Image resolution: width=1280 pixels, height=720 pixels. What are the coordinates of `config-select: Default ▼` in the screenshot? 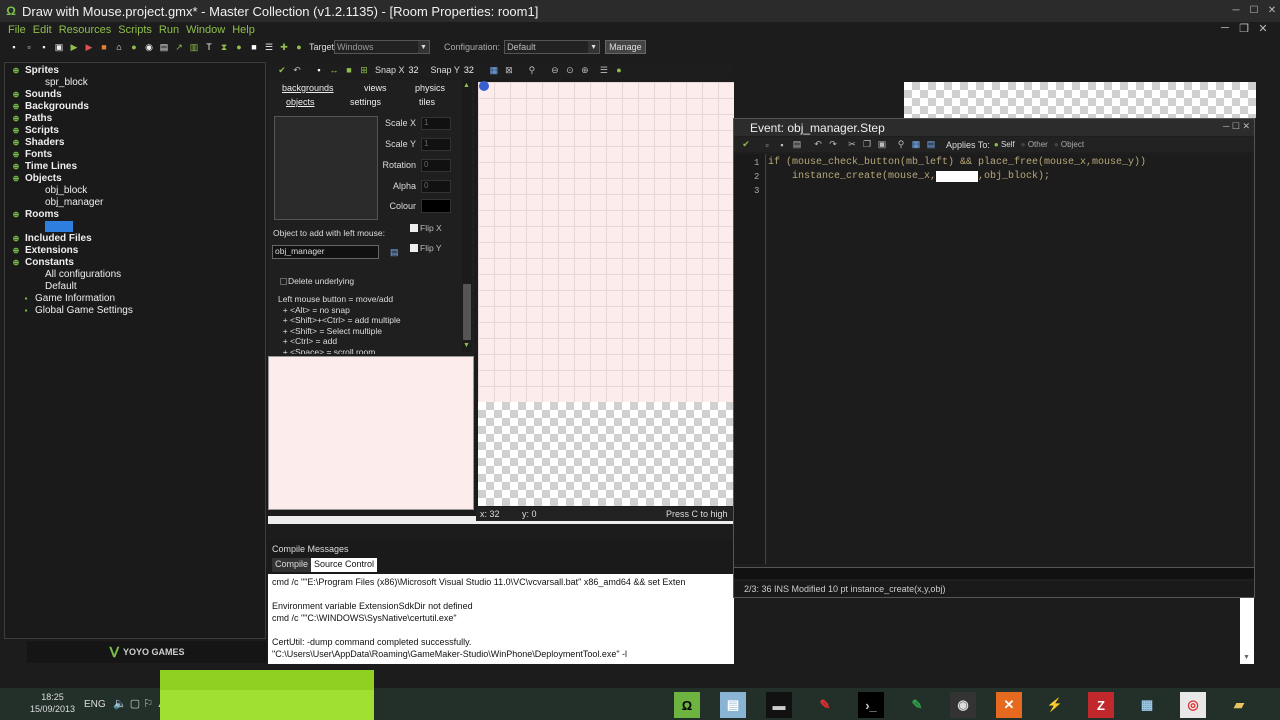 It's located at (552, 47).